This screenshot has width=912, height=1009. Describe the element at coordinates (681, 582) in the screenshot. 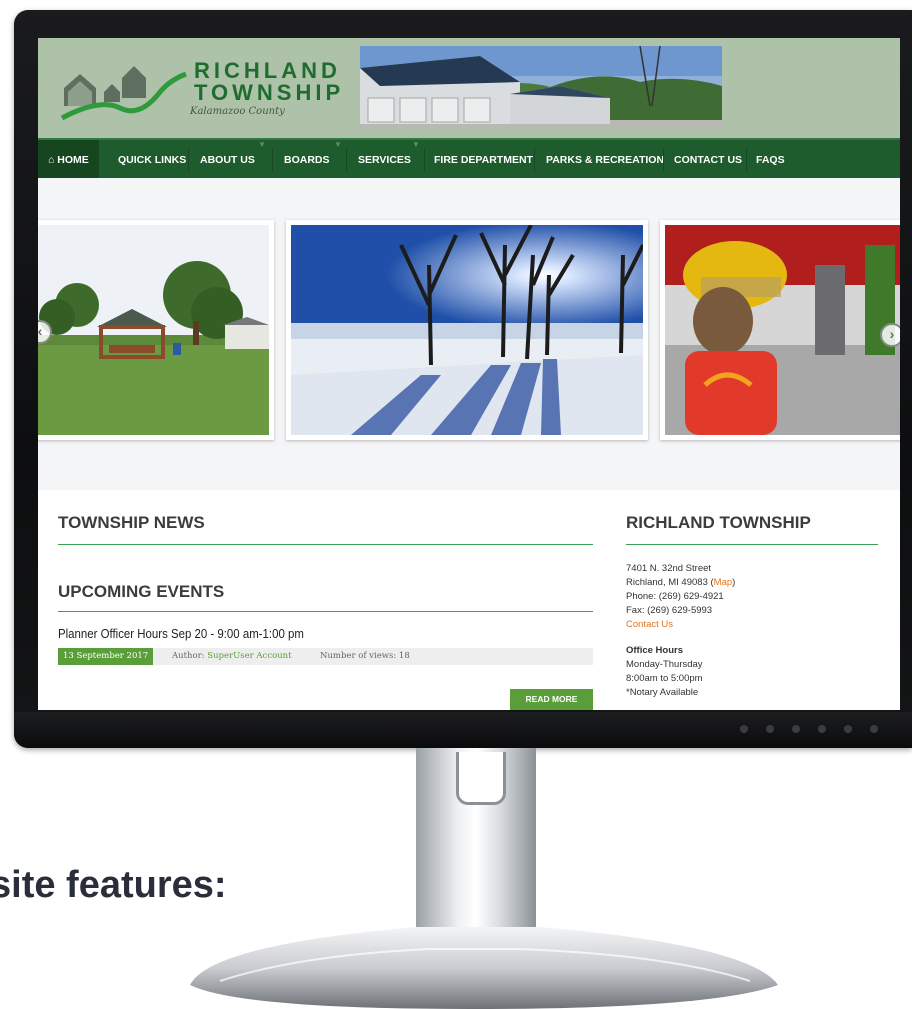

I see `address-line-2: Richland, MI 49083 (Map)` at that location.